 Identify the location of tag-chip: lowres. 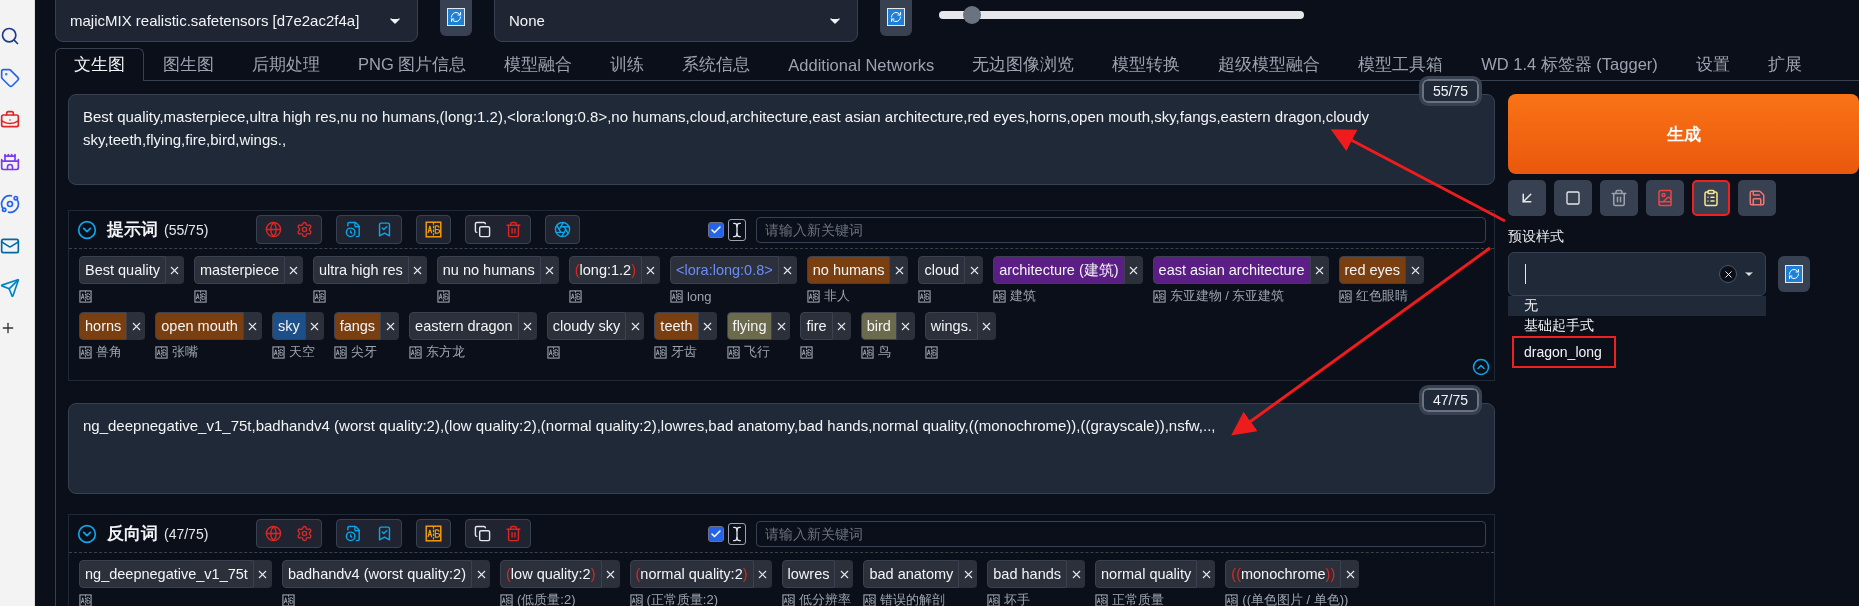
(808, 574).